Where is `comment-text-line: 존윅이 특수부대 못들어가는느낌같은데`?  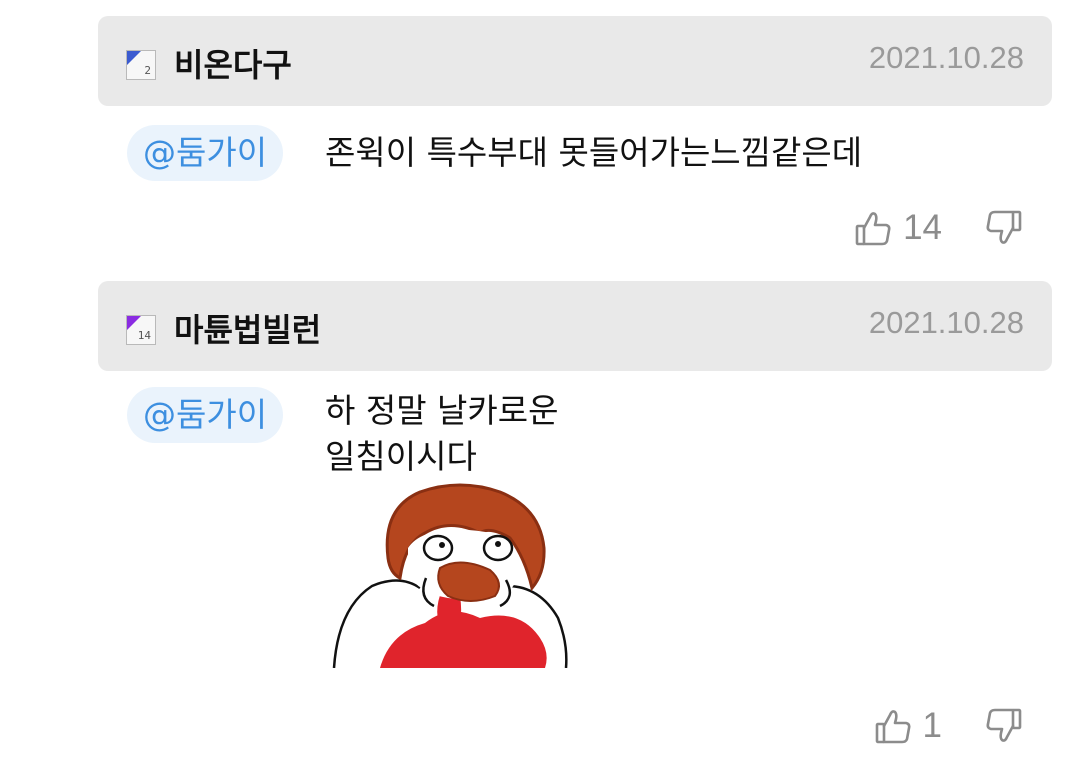
comment-text-line: 존윅이 특수부대 못들어가는느낌같은데 is located at coordinates (594, 152).